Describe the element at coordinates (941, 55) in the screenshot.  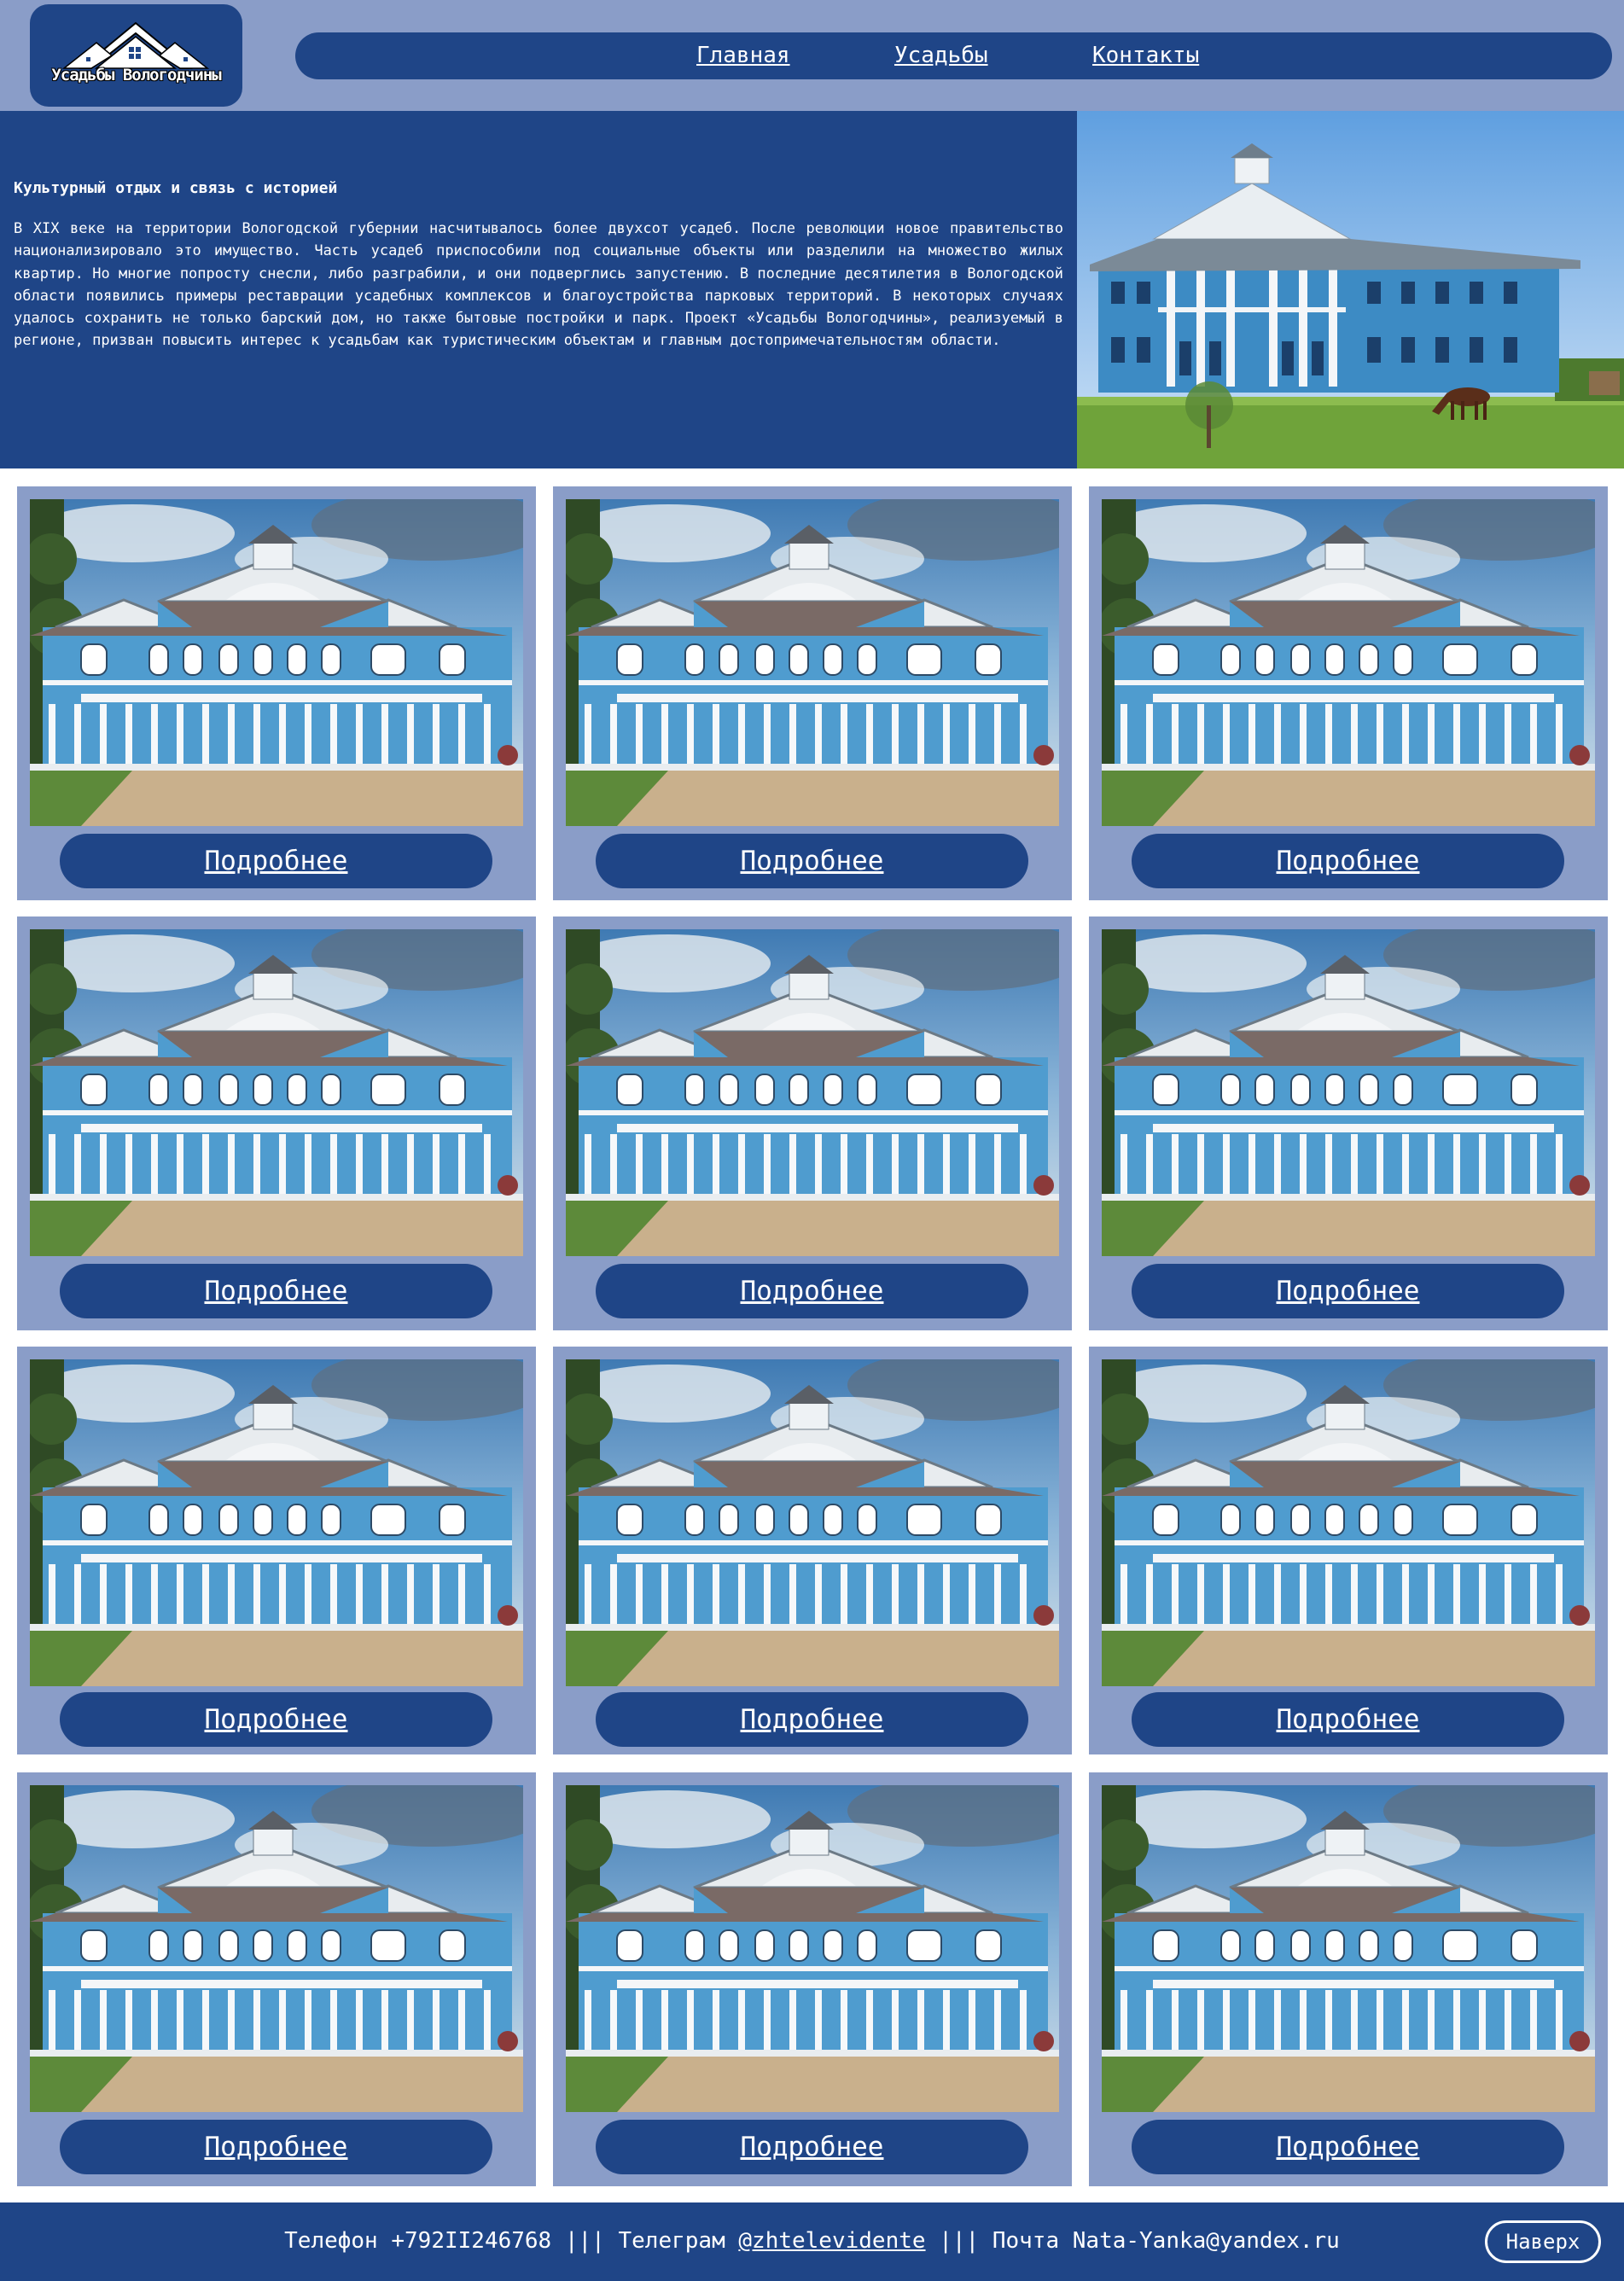
I see `nav-estates: Усадьбы` at that location.